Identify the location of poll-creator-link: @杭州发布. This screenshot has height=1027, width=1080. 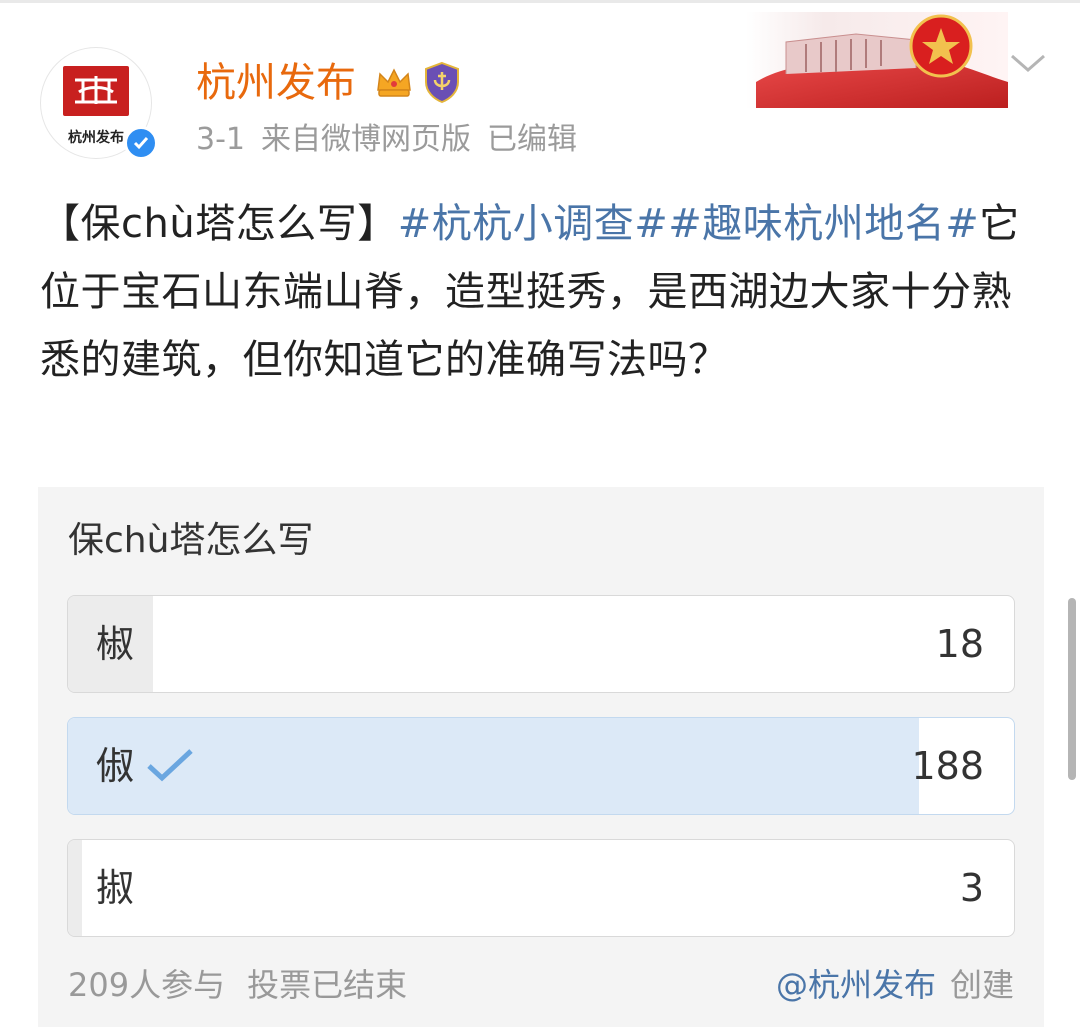
(856, 985).